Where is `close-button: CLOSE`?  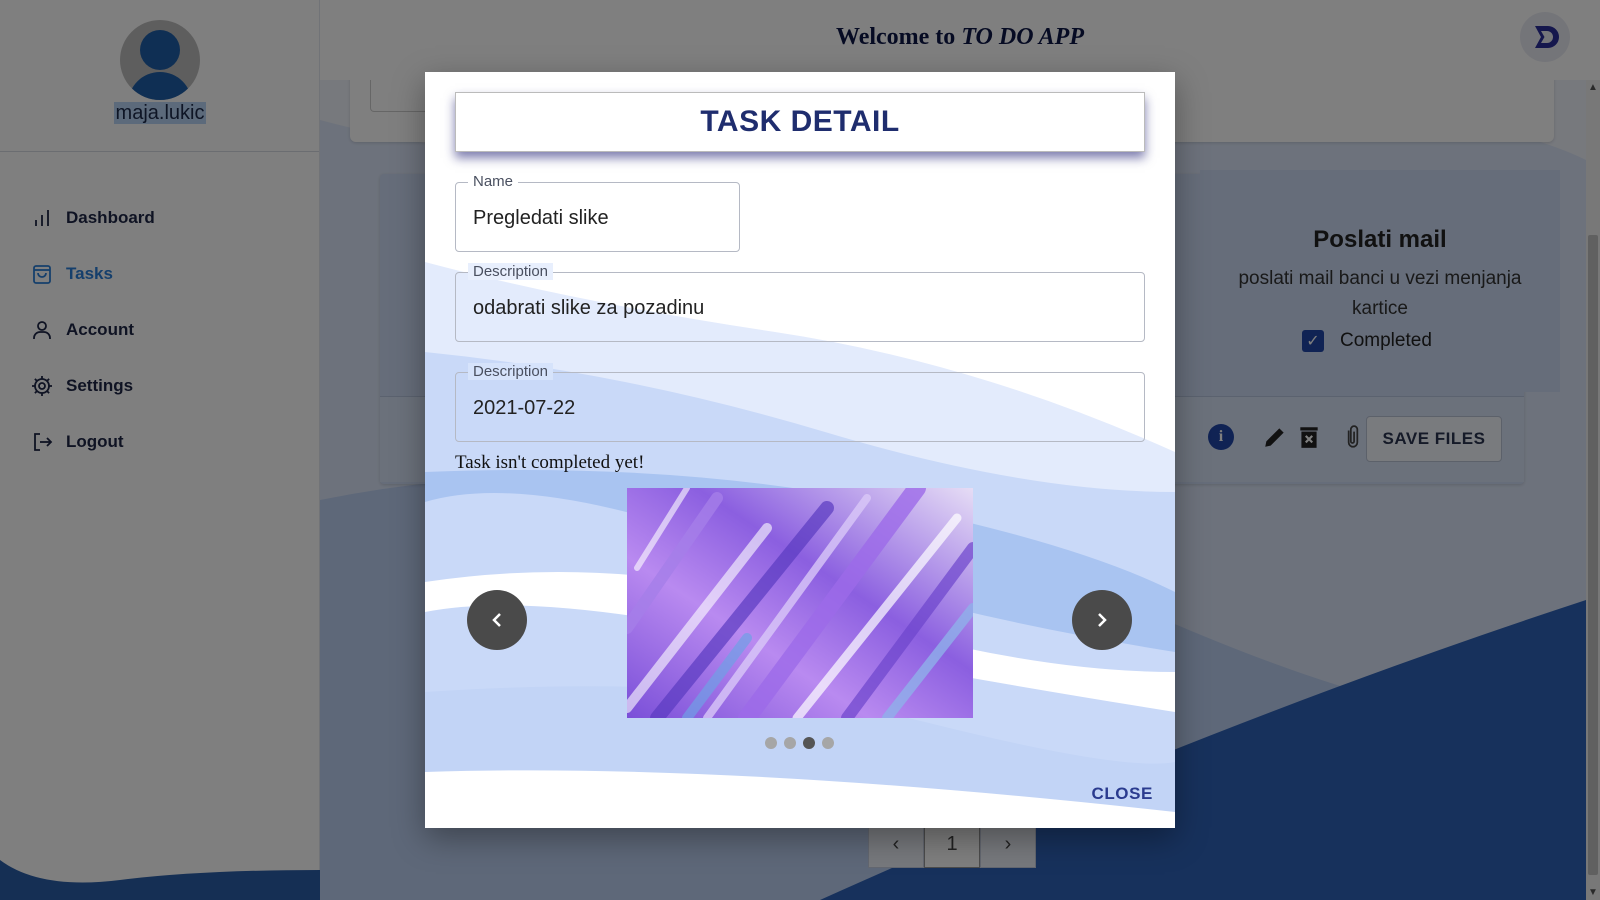
close-button: CLOSE is located at coordinates (1122, 794).